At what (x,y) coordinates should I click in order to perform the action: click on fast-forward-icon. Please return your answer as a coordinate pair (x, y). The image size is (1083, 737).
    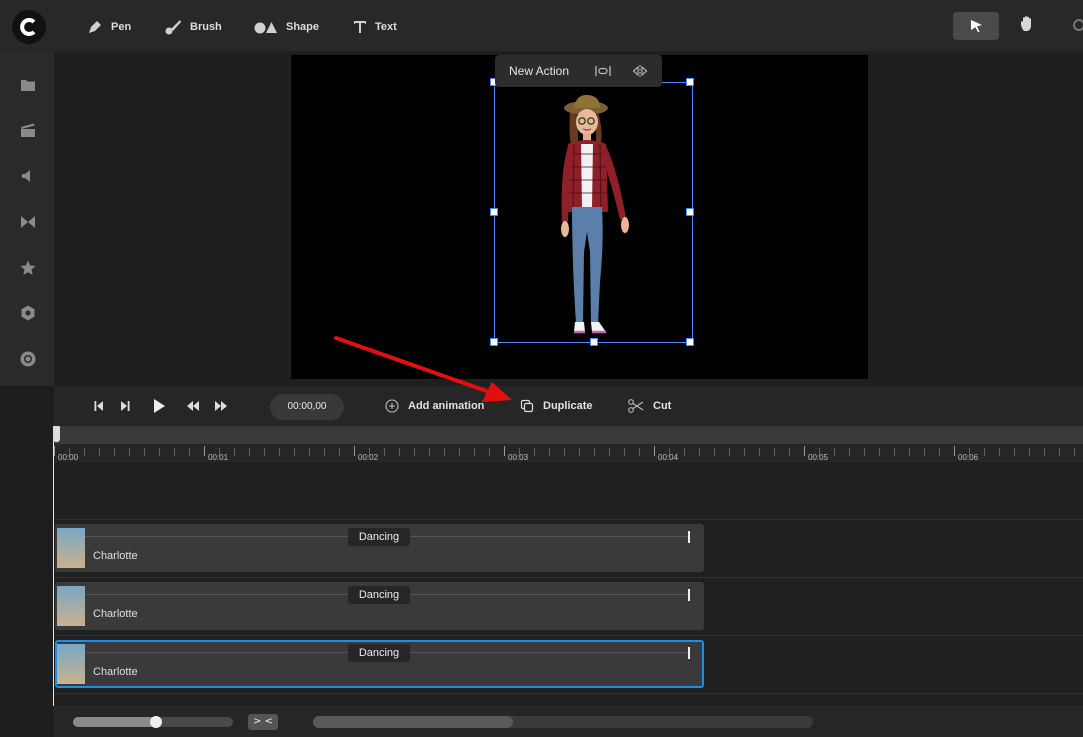
    Looking at the image, I should click on (221, 406).